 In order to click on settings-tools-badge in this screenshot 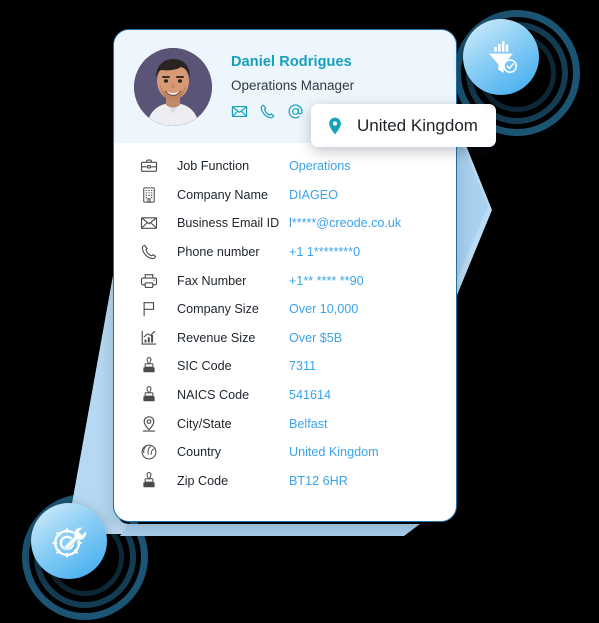, I will do `click(69, 541)`.